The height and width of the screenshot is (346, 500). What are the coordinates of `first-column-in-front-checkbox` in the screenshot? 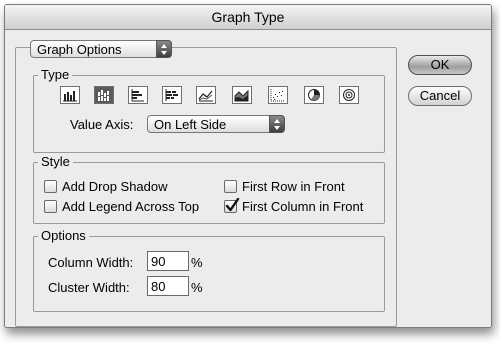 It's located at (232, 205).